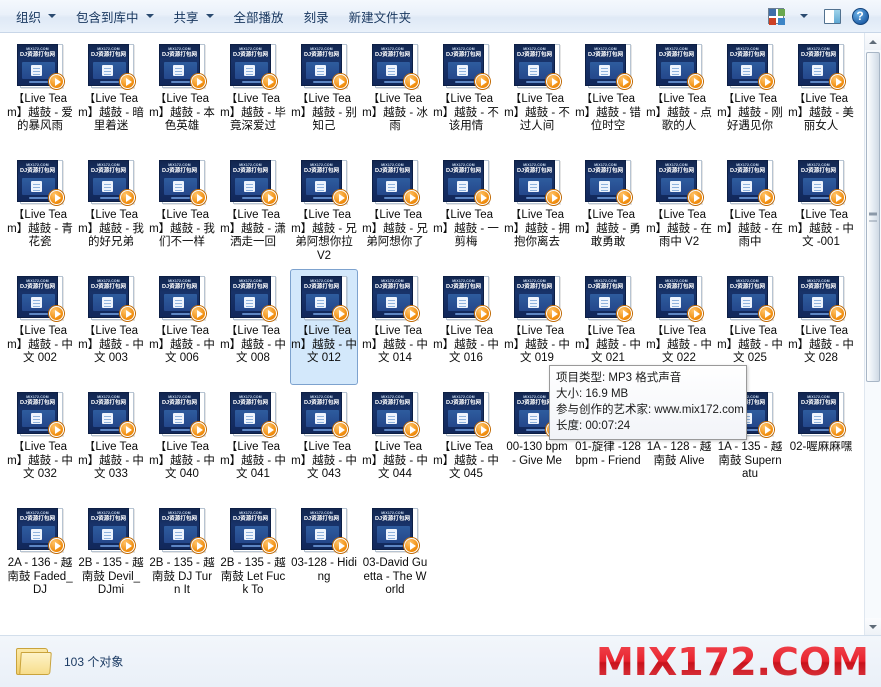 The height and width of the screenshot is (687, 881). I want to click on file-tile: MIX172.COM DJ资源打包网 【Live Team】越鼓 - 中文 002, so click(40, 327).